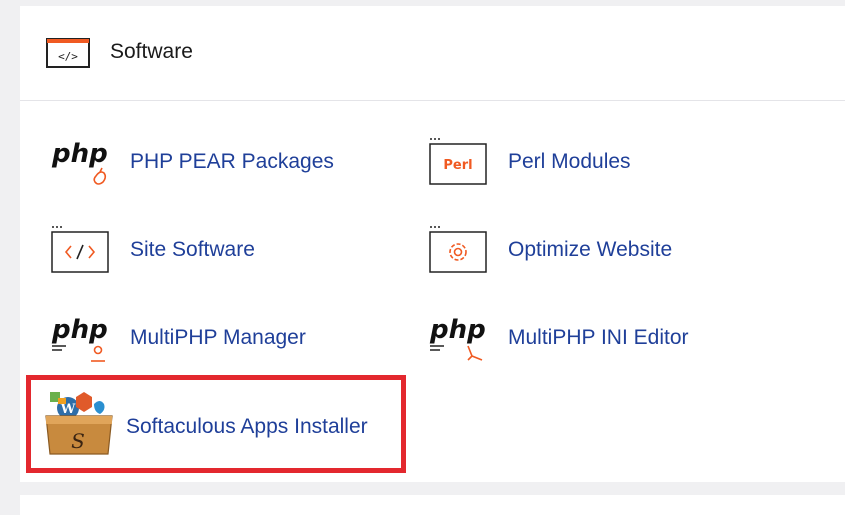 The image size is (845, 515). I want to click on item-label: Perl Modules, so click(569, 161).